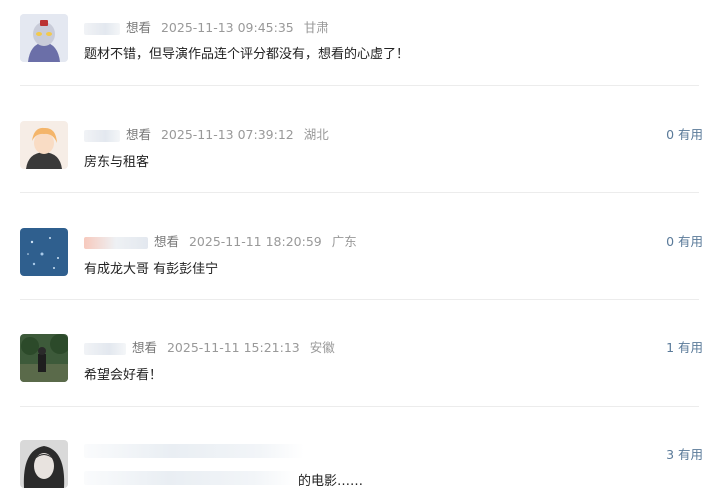 The image size is (719, 504). Describe the element at coordinates (123, 375) in the screenshot. I see `comment-text: 希望会好看！` at that location.